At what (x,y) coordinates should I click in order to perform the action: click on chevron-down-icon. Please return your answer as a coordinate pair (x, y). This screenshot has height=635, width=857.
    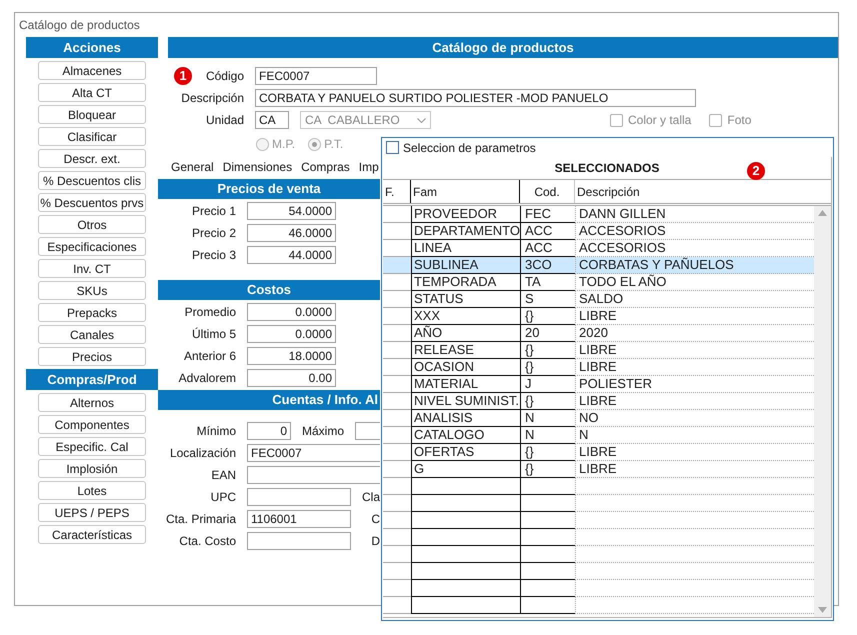
    Looking at the image, I should click on (421, 120).